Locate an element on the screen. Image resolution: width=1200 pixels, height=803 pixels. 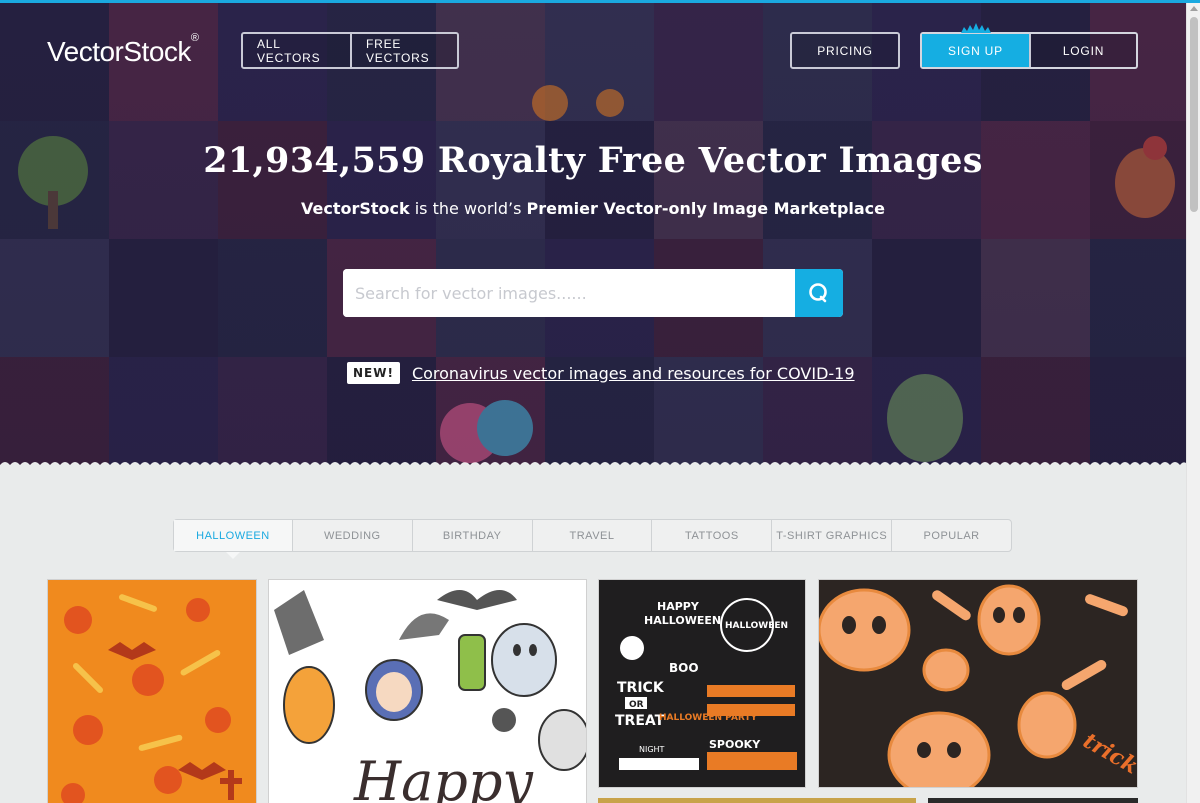
new-badge: NEW! is located at coordinates (373, 373).